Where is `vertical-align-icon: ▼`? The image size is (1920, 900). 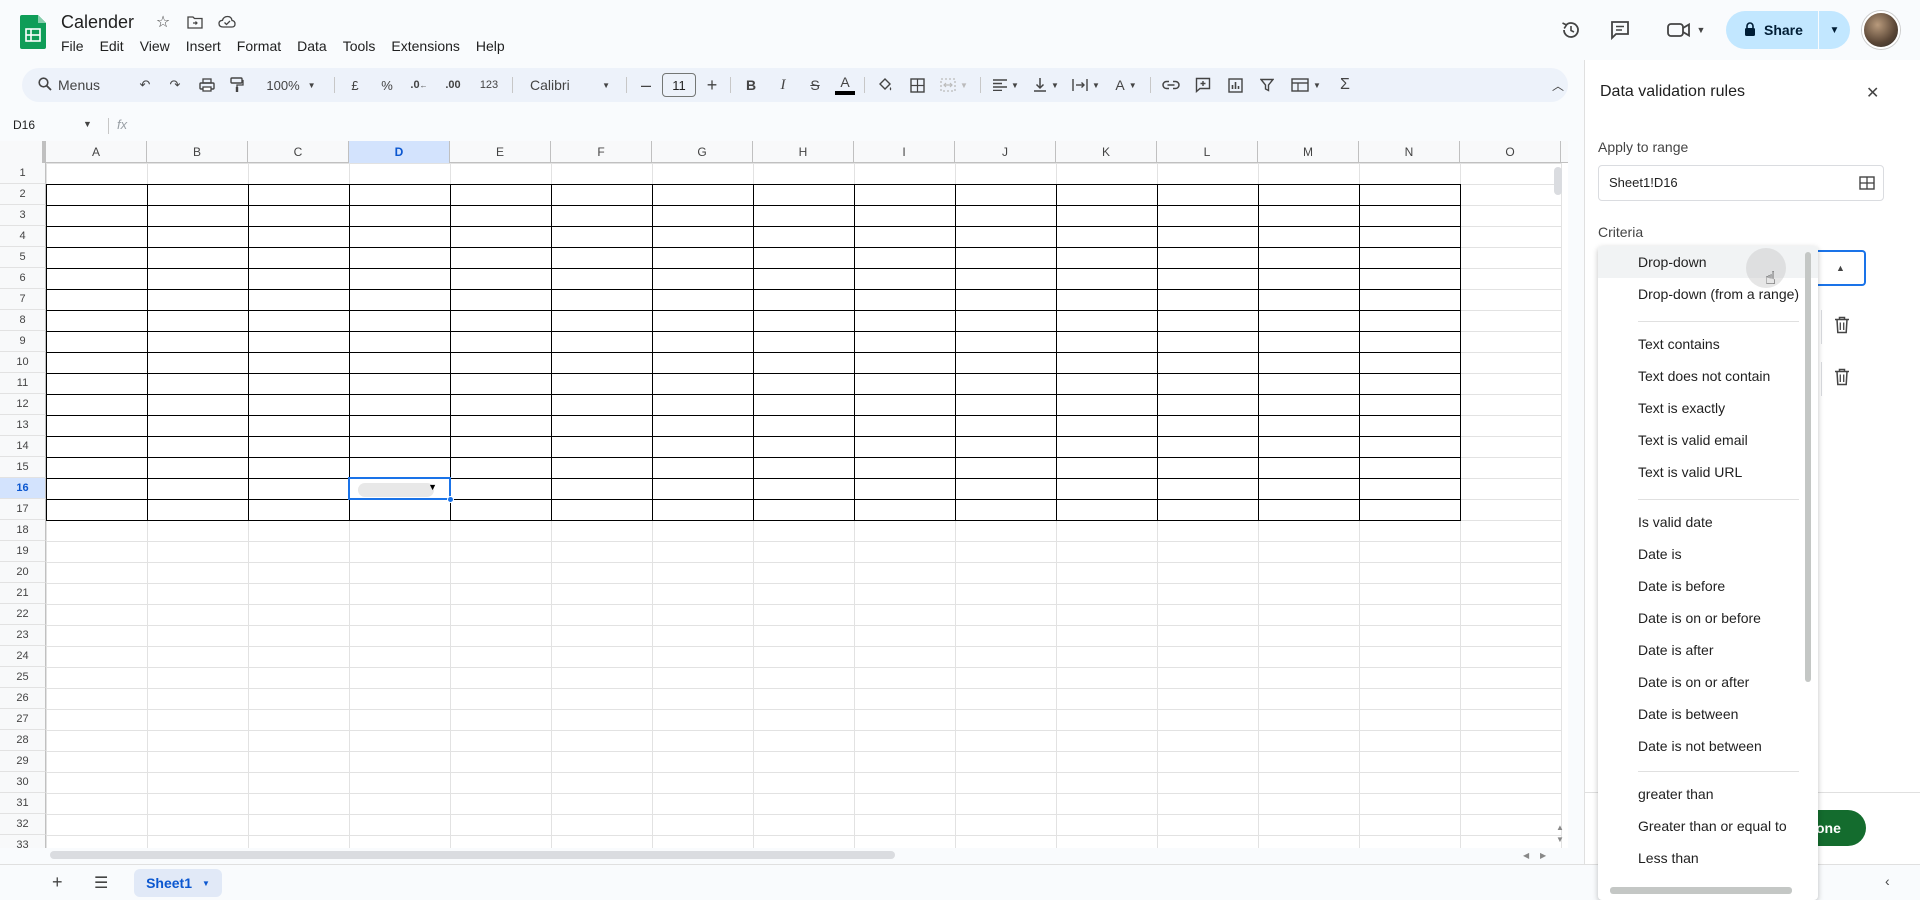
vertical-align-icon: ▼ is located at coordinates (1046, 85).